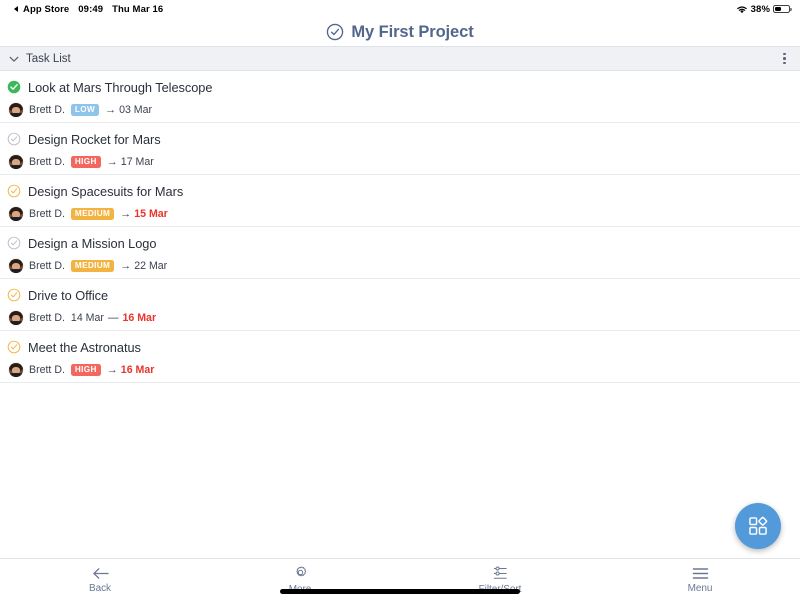  What do you see at coordinates (48, 58) in the screenshot?
I see `section-title: Task List` at bounding box center [48, 58].